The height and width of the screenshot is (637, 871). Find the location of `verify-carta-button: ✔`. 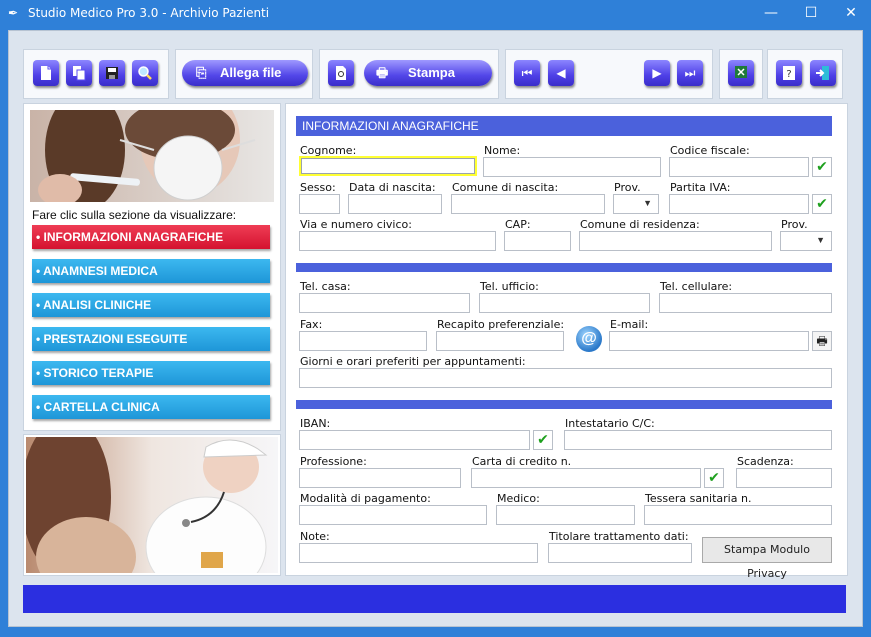

verify-carta-button: ✔ is located at coordinates (714, 478).